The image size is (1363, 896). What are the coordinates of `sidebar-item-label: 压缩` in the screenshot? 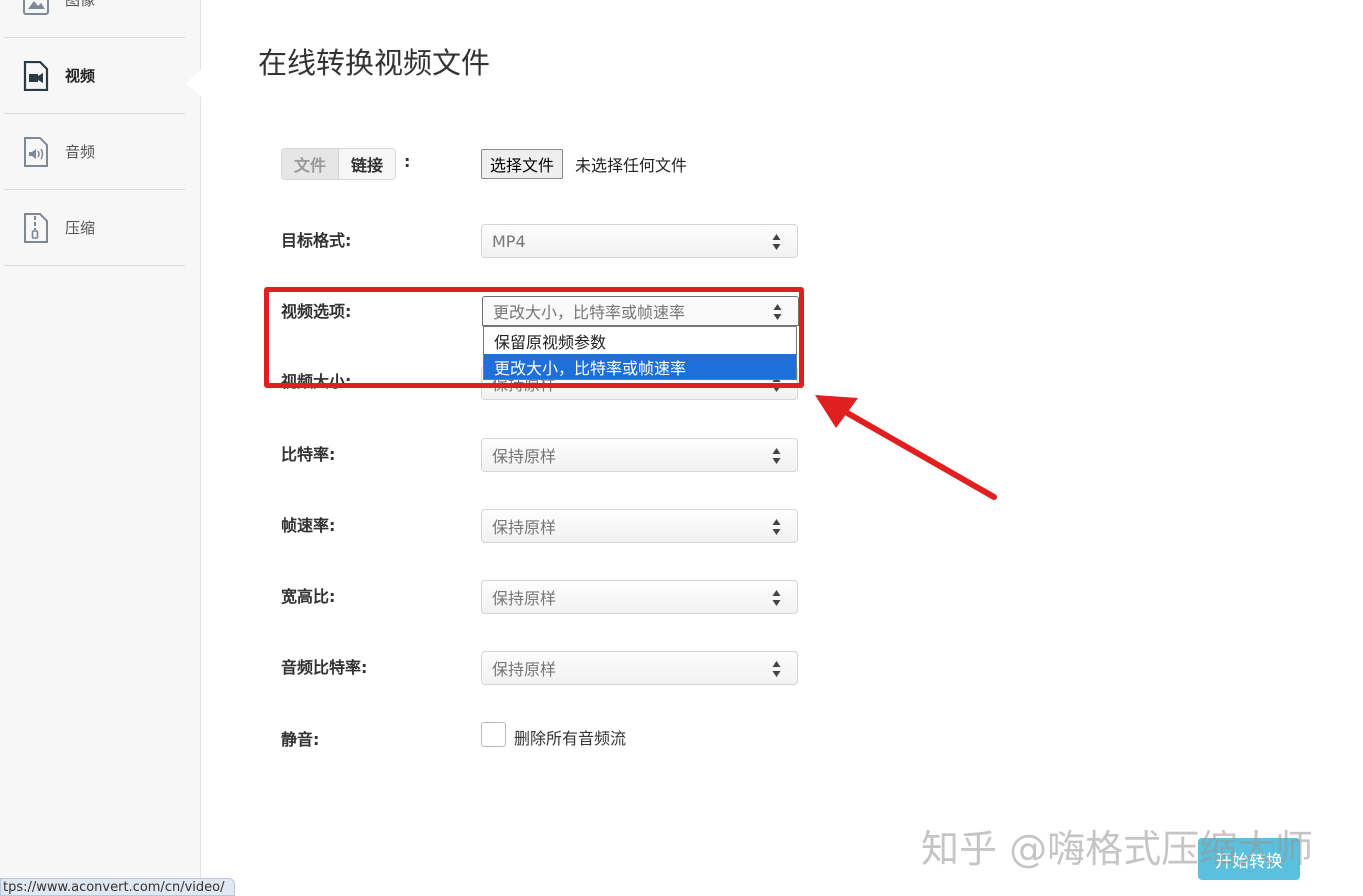 It's located at (80, 228).